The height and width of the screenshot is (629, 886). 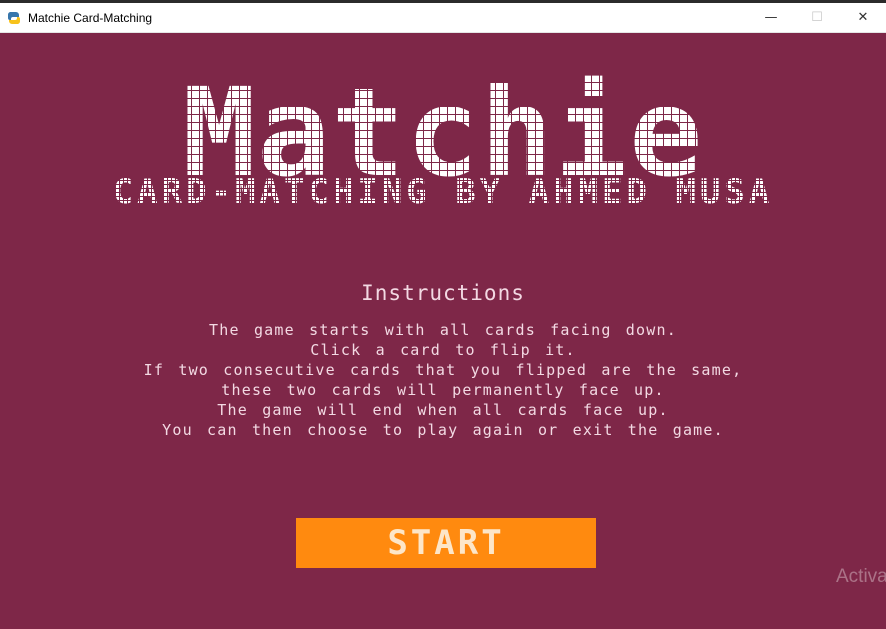 I want to click on window-titlebar: Matchie Card-Matching — ☐ ✕, so click(x=443, y=18).